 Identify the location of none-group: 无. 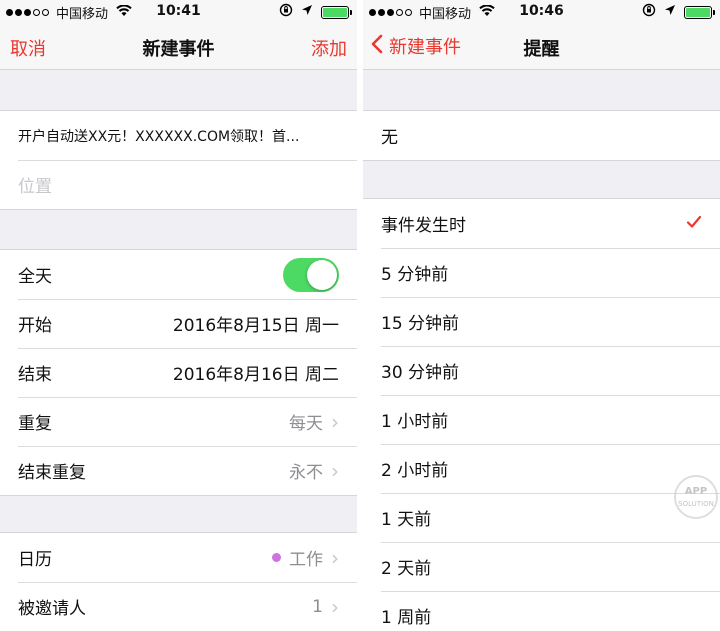
(541, 135).